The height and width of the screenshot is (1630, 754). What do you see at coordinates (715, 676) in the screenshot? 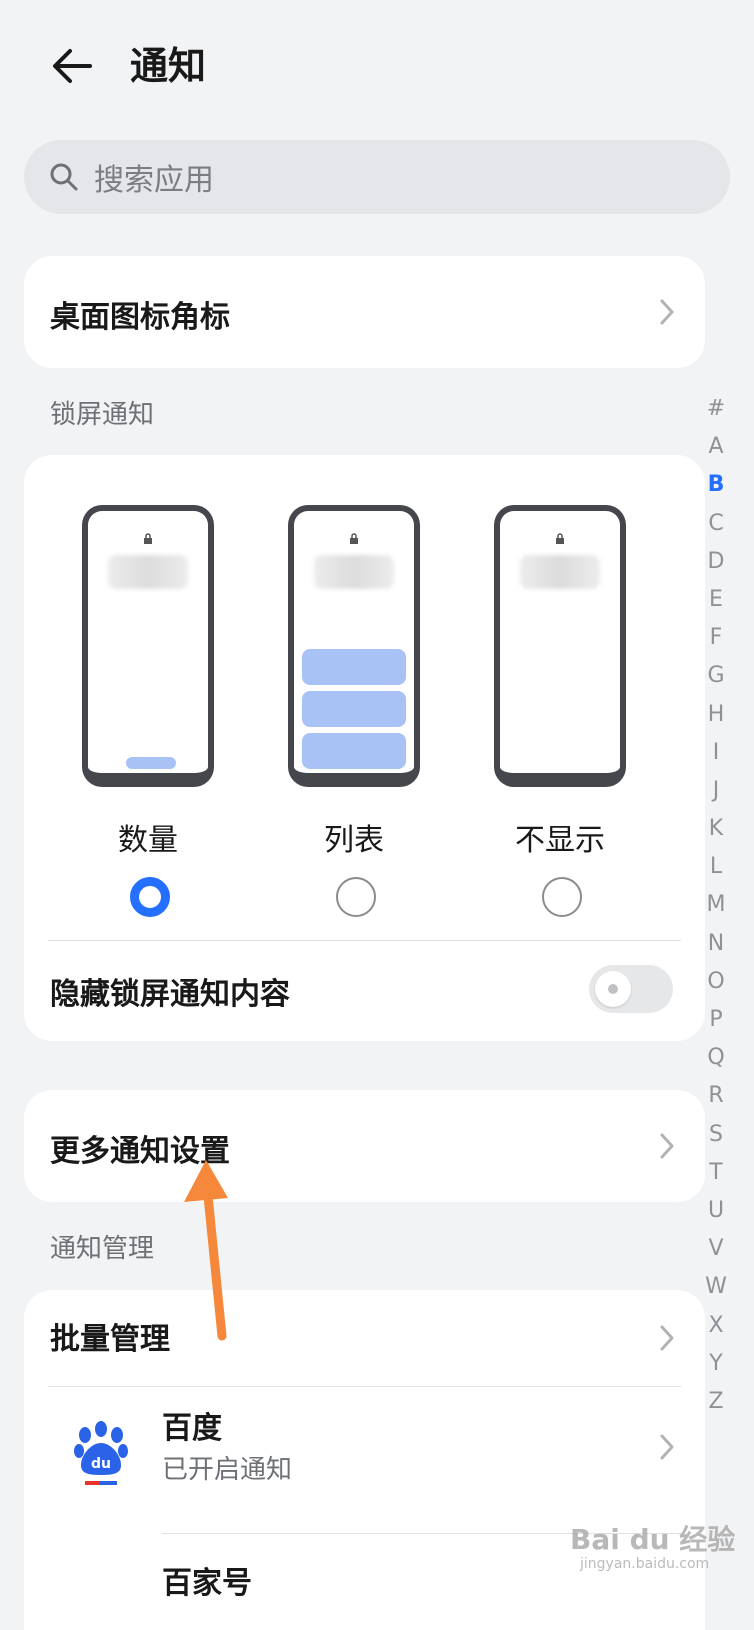
I see `alpha-index-letter: G` at bounding box center [715, 676].